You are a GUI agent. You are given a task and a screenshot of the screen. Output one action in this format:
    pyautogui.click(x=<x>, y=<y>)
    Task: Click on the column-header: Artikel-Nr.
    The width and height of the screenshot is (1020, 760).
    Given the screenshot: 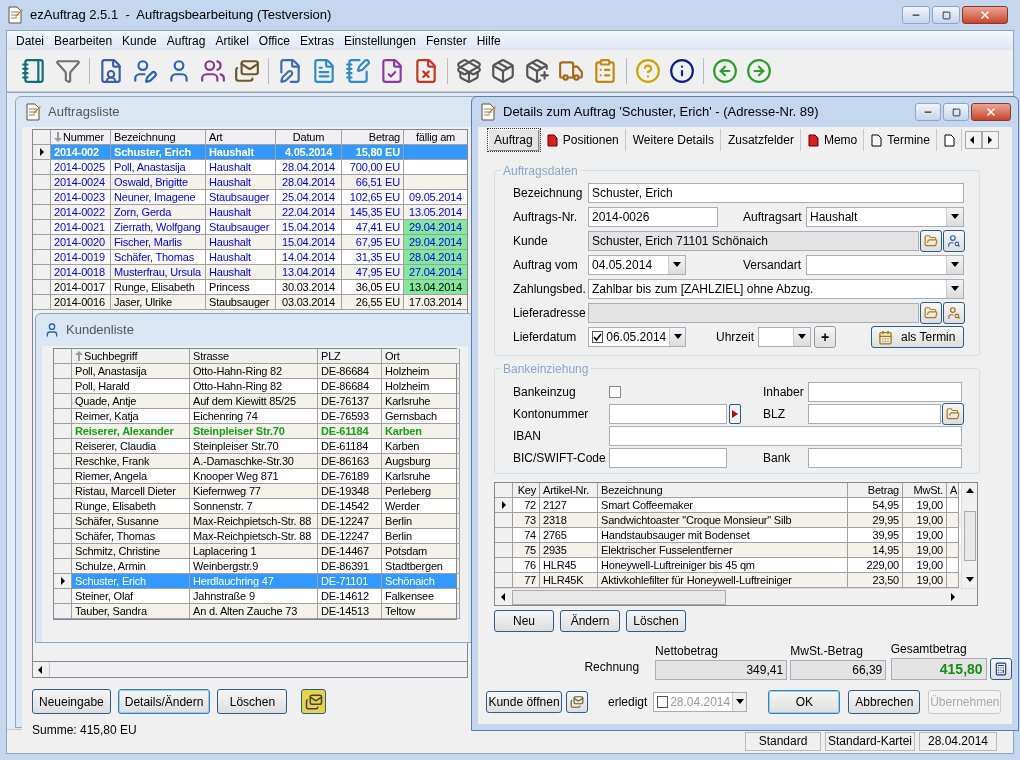 What is the action you would take?
    pyautogui.click(x=569, y=490)
    